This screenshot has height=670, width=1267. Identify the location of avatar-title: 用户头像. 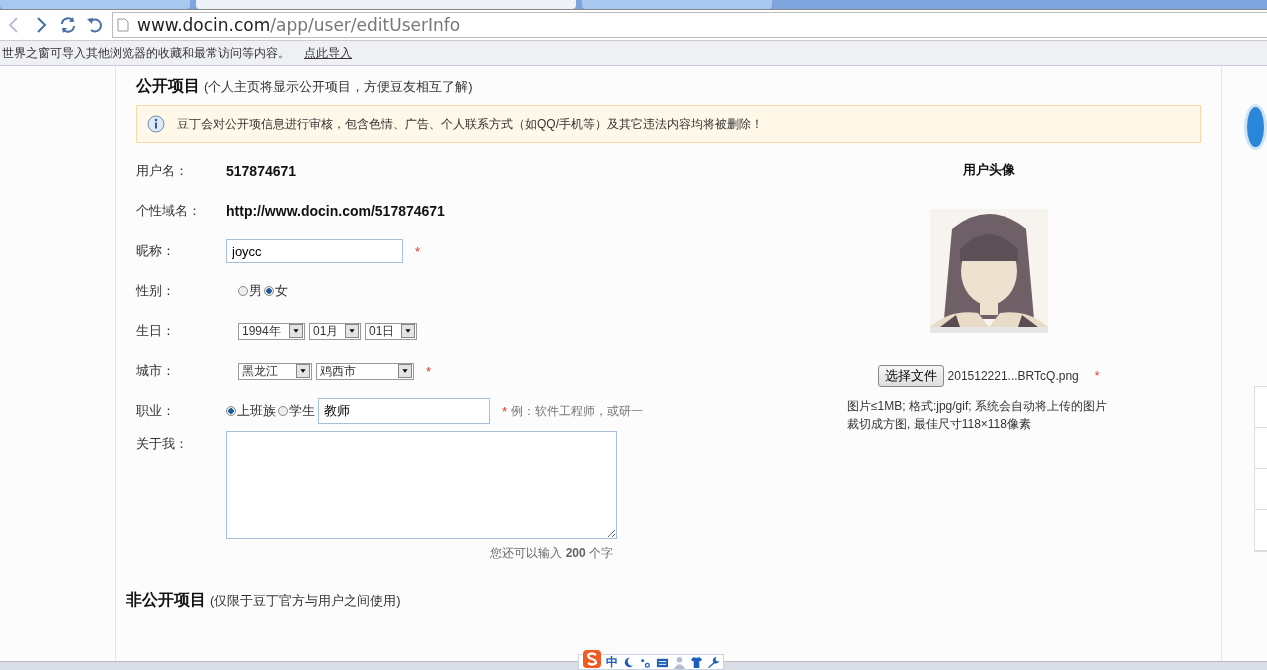
(988, 170).